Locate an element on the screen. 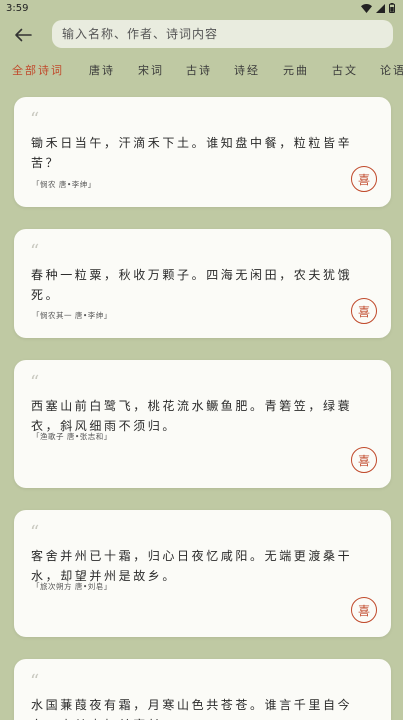 This screenshot has width=403, height=720. category-tabs: 全部诗词 唐诗 宋词 古诗 诗经 元曲 古文 论语 is located at coordinates (201, 71).